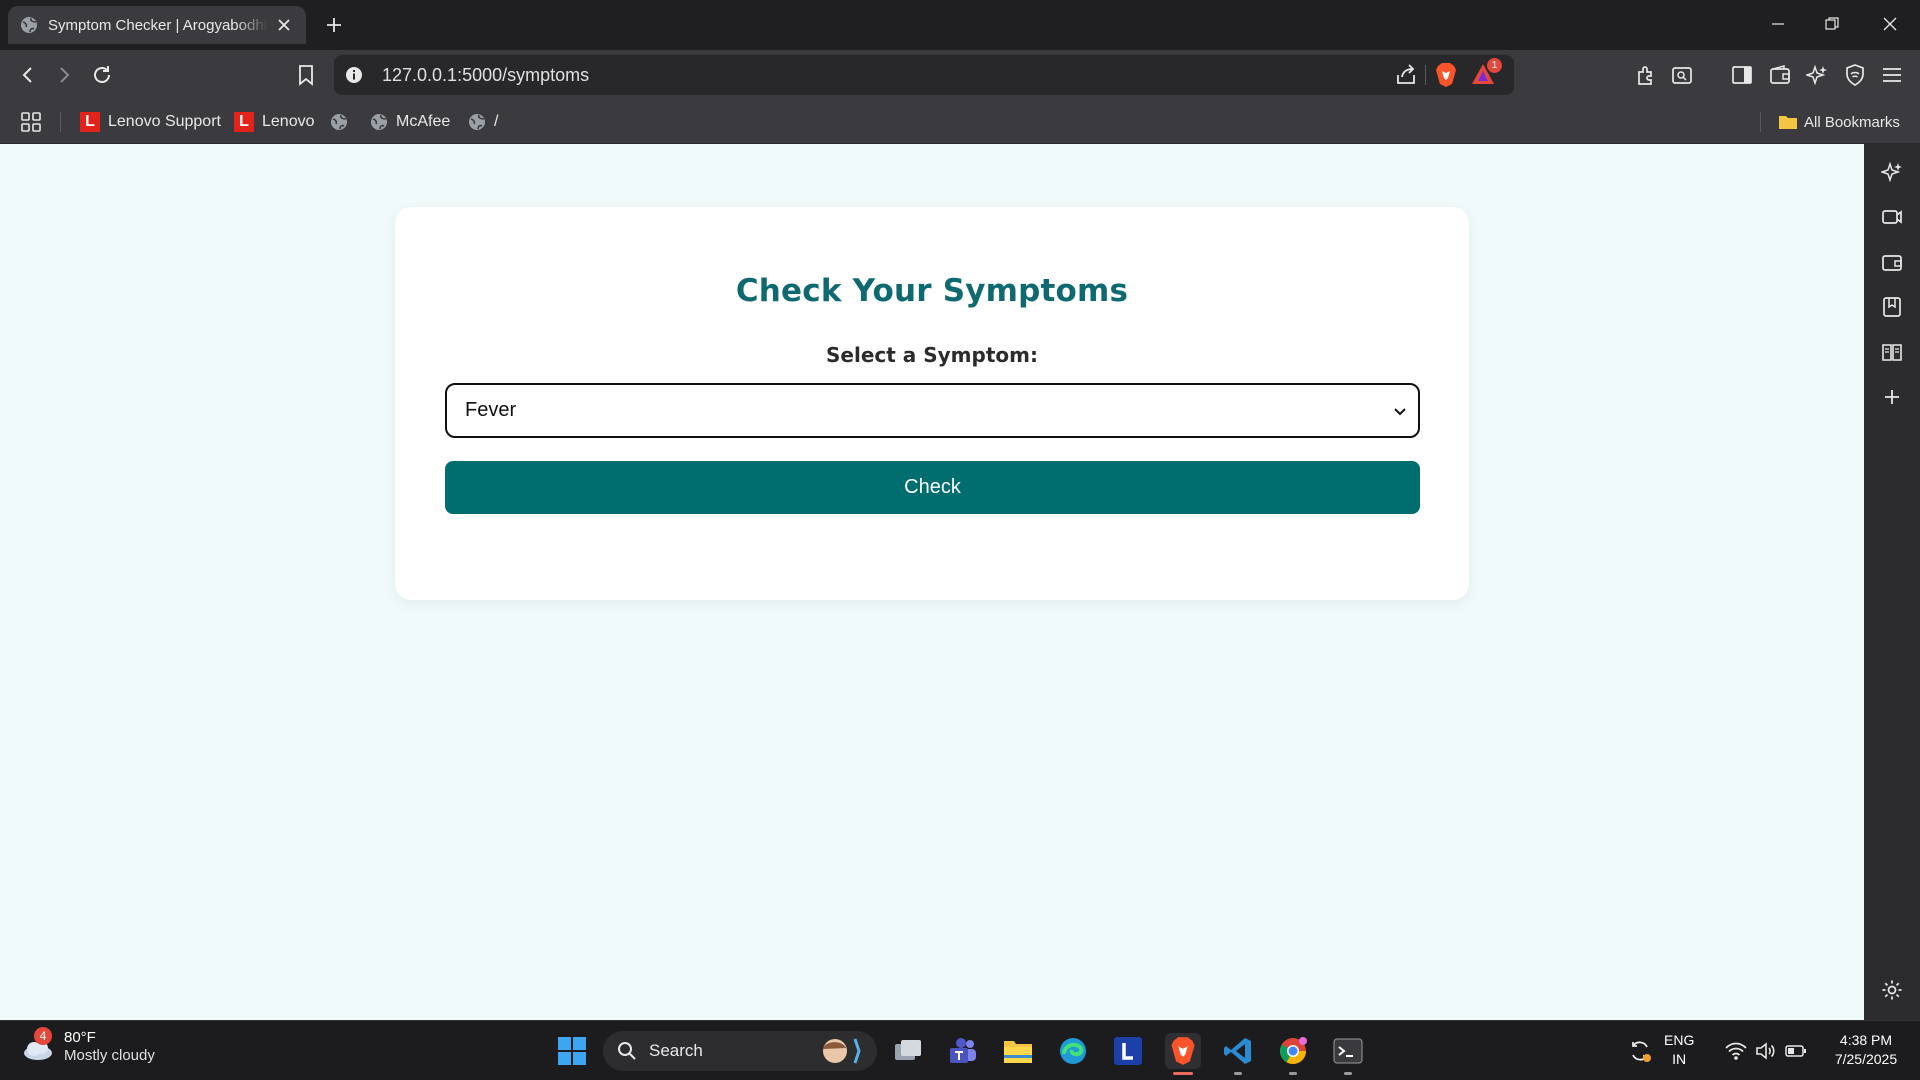 The width and height of the screenshot is (1920, 1080). Describe the element at coordinates (1852, 122) in the screenshot. I see `all-bookmarks-label: All Bookmarks` at that location.